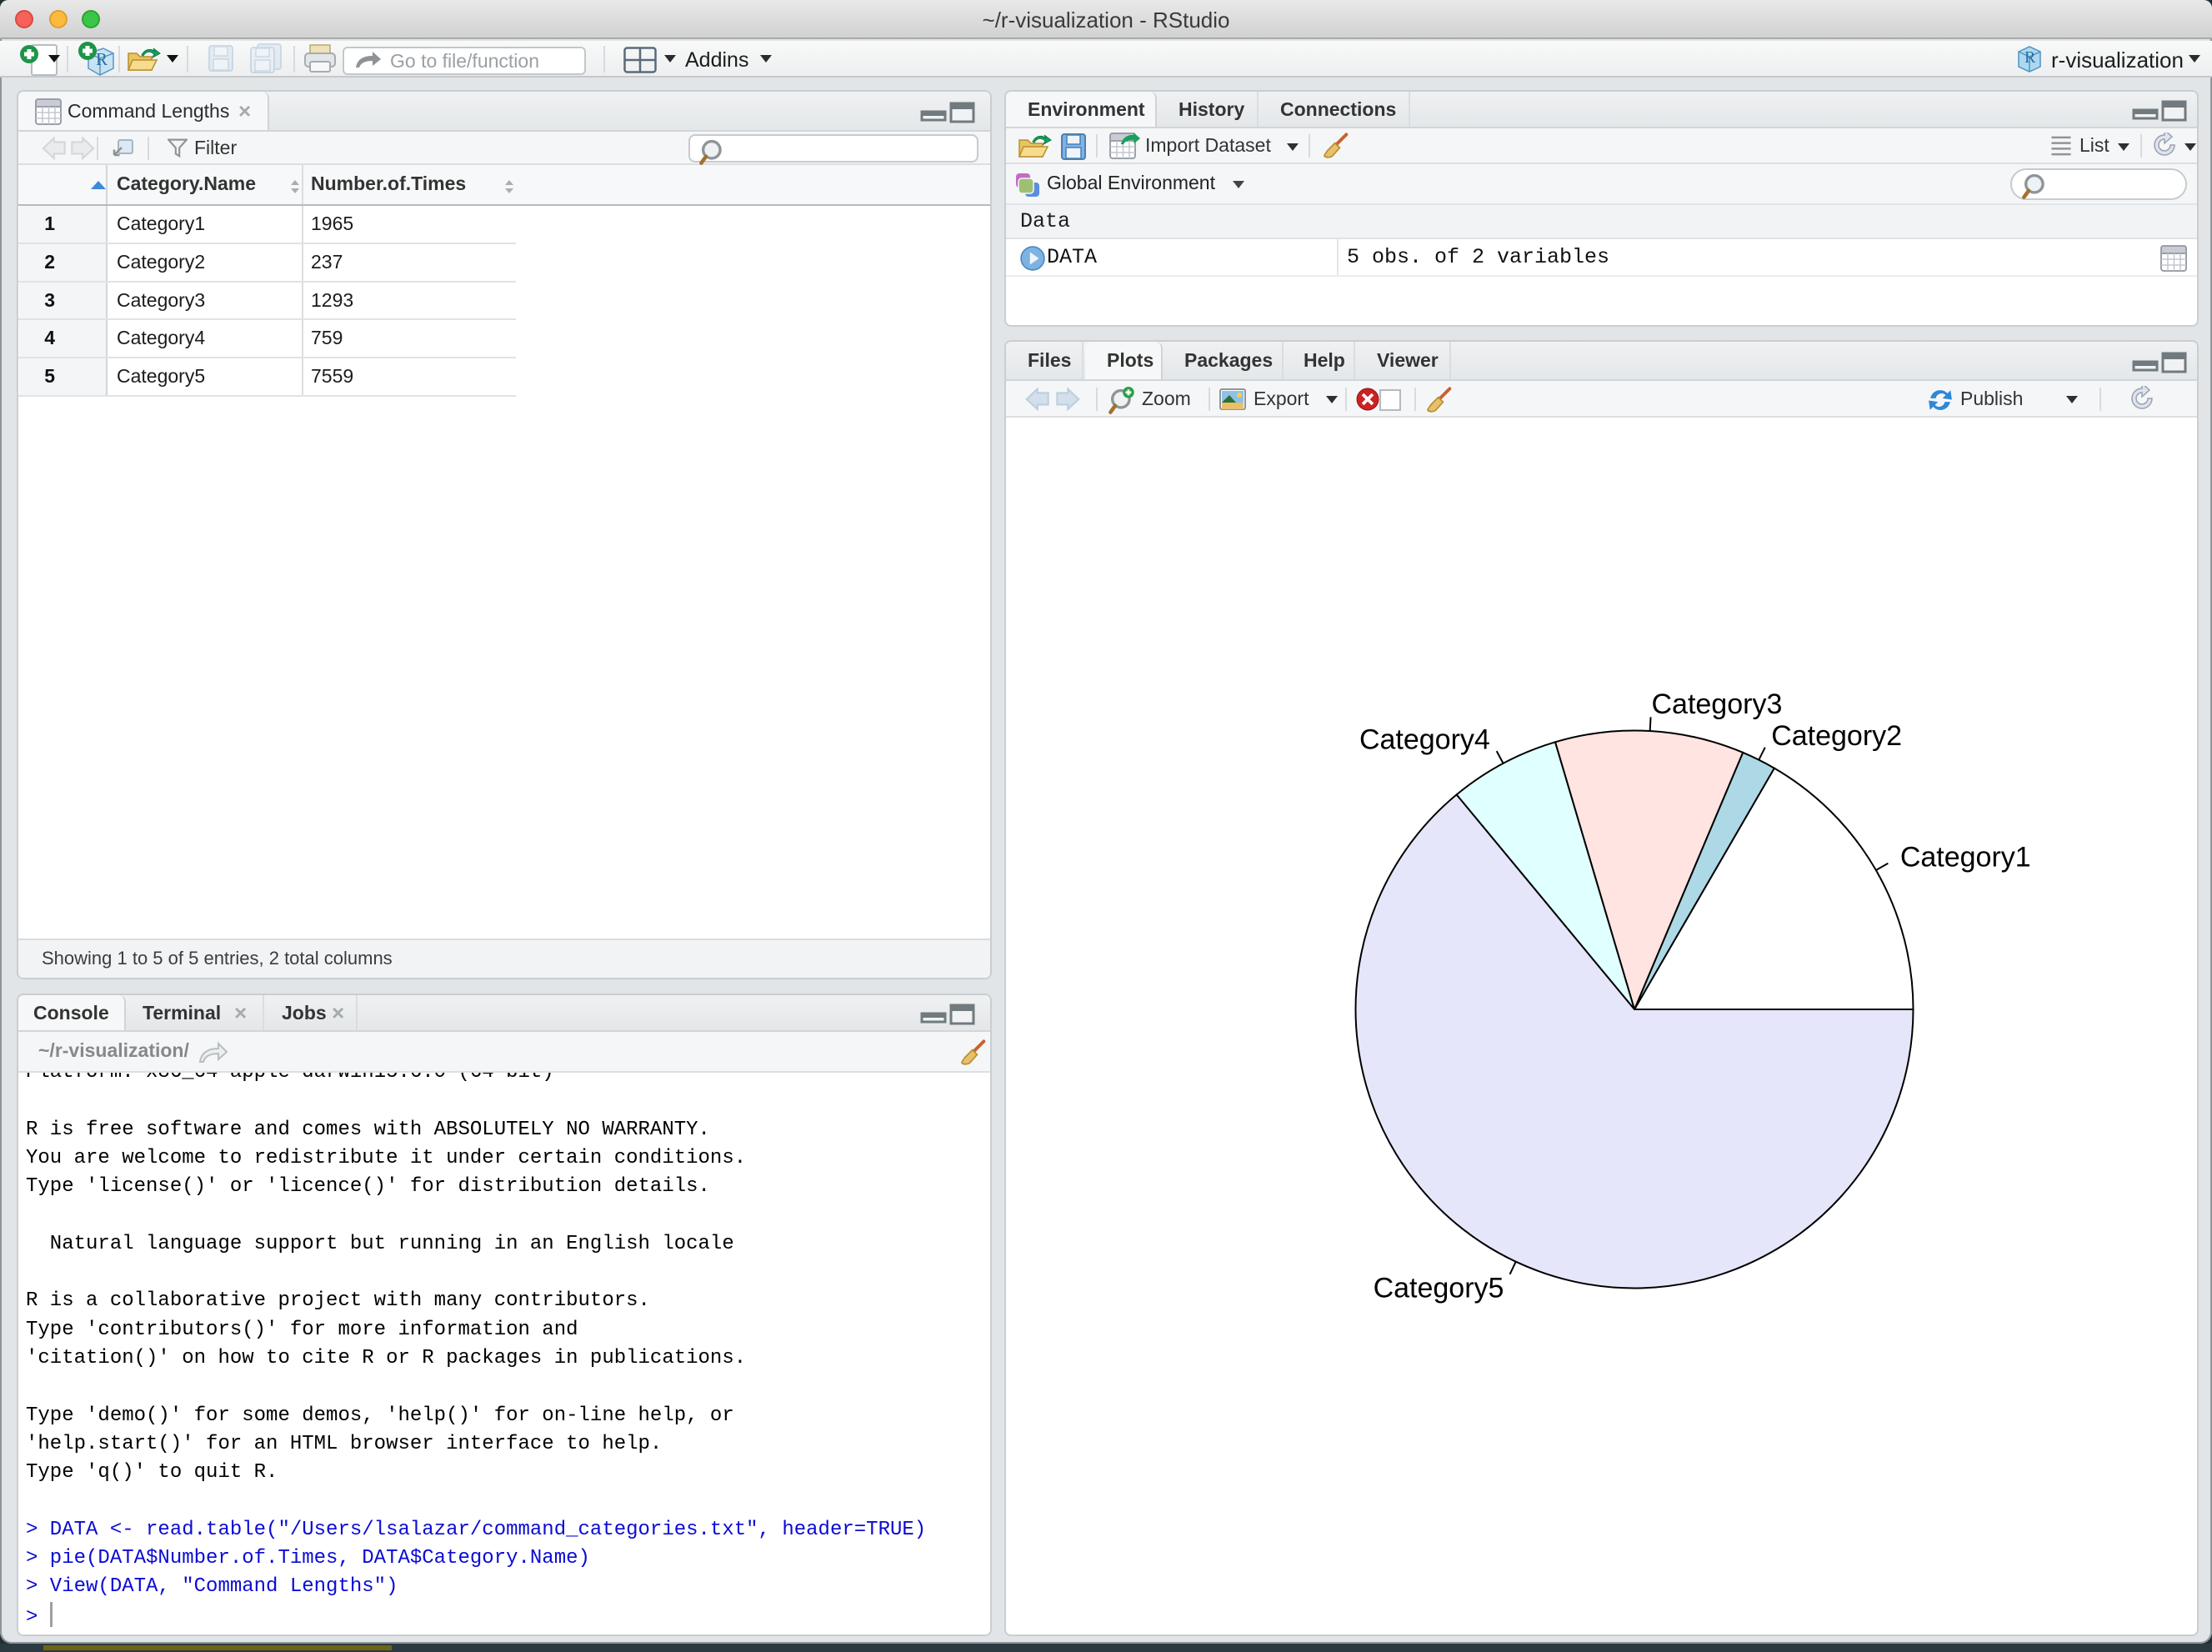 The width and height of the screenshot is (2212, 1652). Describe the element at coordinates (1836, 736) in the screenshot. I see `svg-text: Category2` at that location.